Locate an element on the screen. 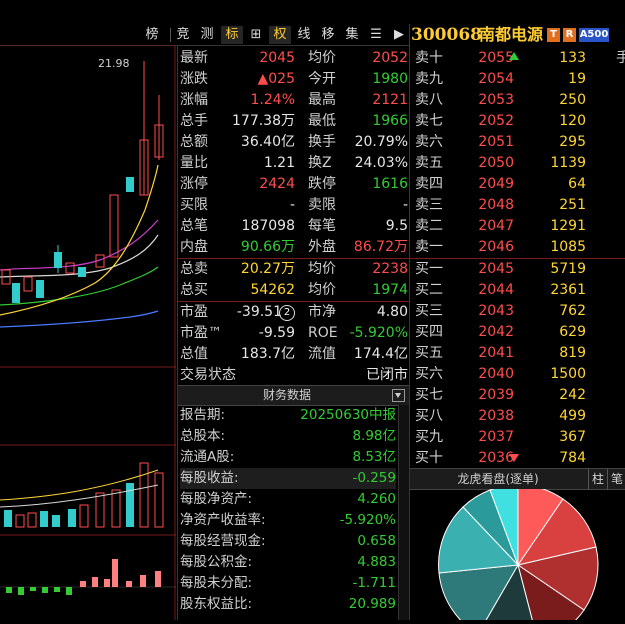  buy-row: 买二 2044 2361 is located at coordinates (519, 290).